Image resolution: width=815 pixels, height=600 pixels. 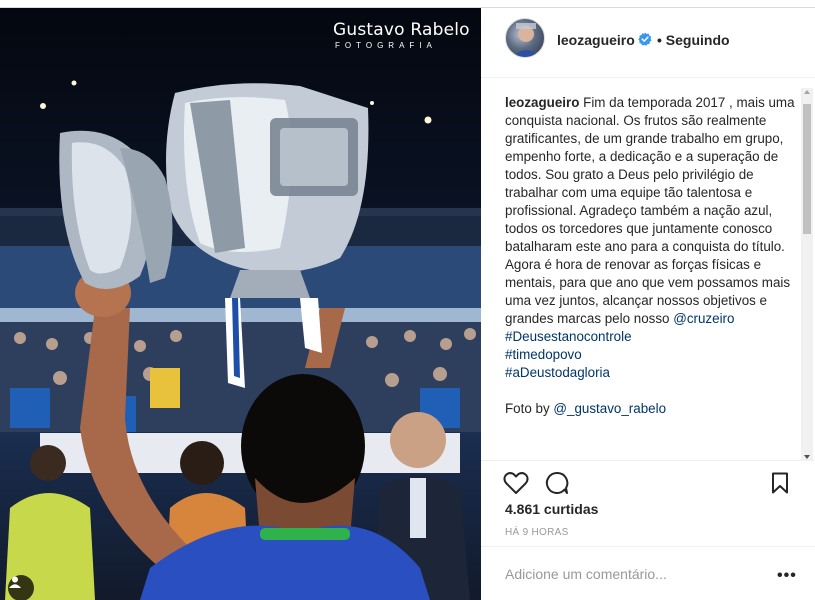 I want to click on action-bar, so click(x=648, y=480).